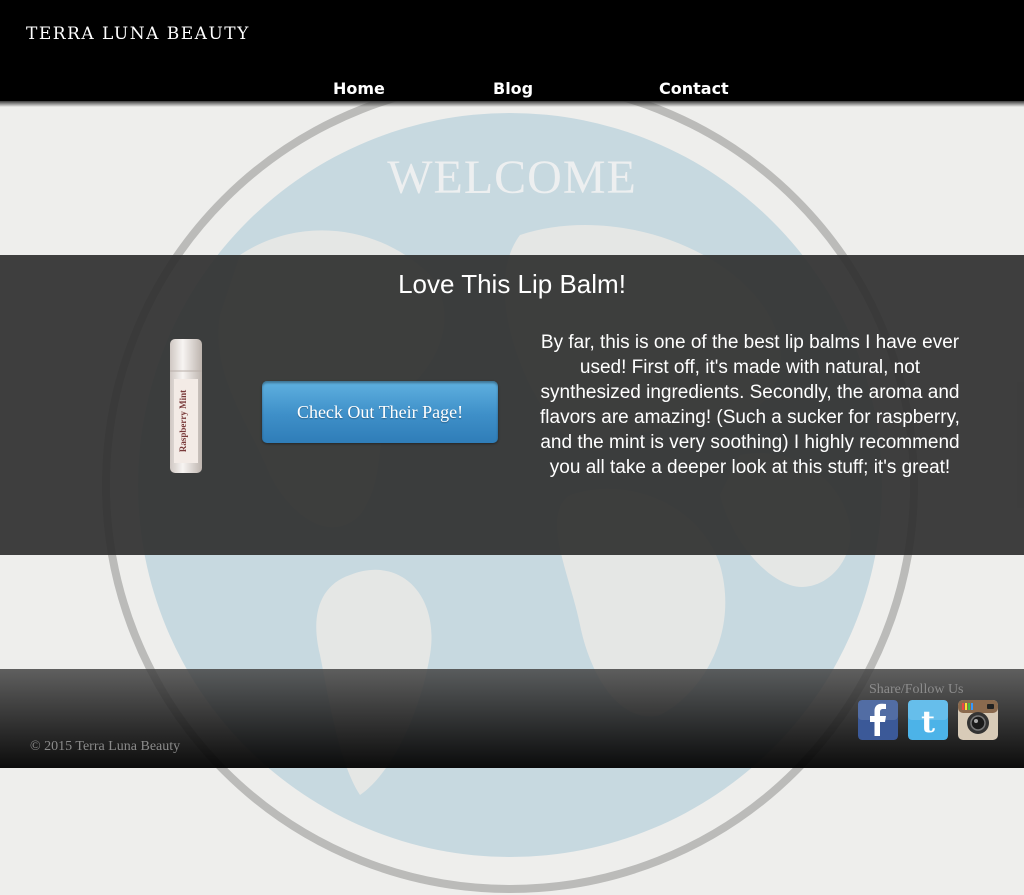  Describe the element at coordinates (105, 746) in the screenshot. I see `copyright-text: © 2015 Terra Luna Beauty` at that location.